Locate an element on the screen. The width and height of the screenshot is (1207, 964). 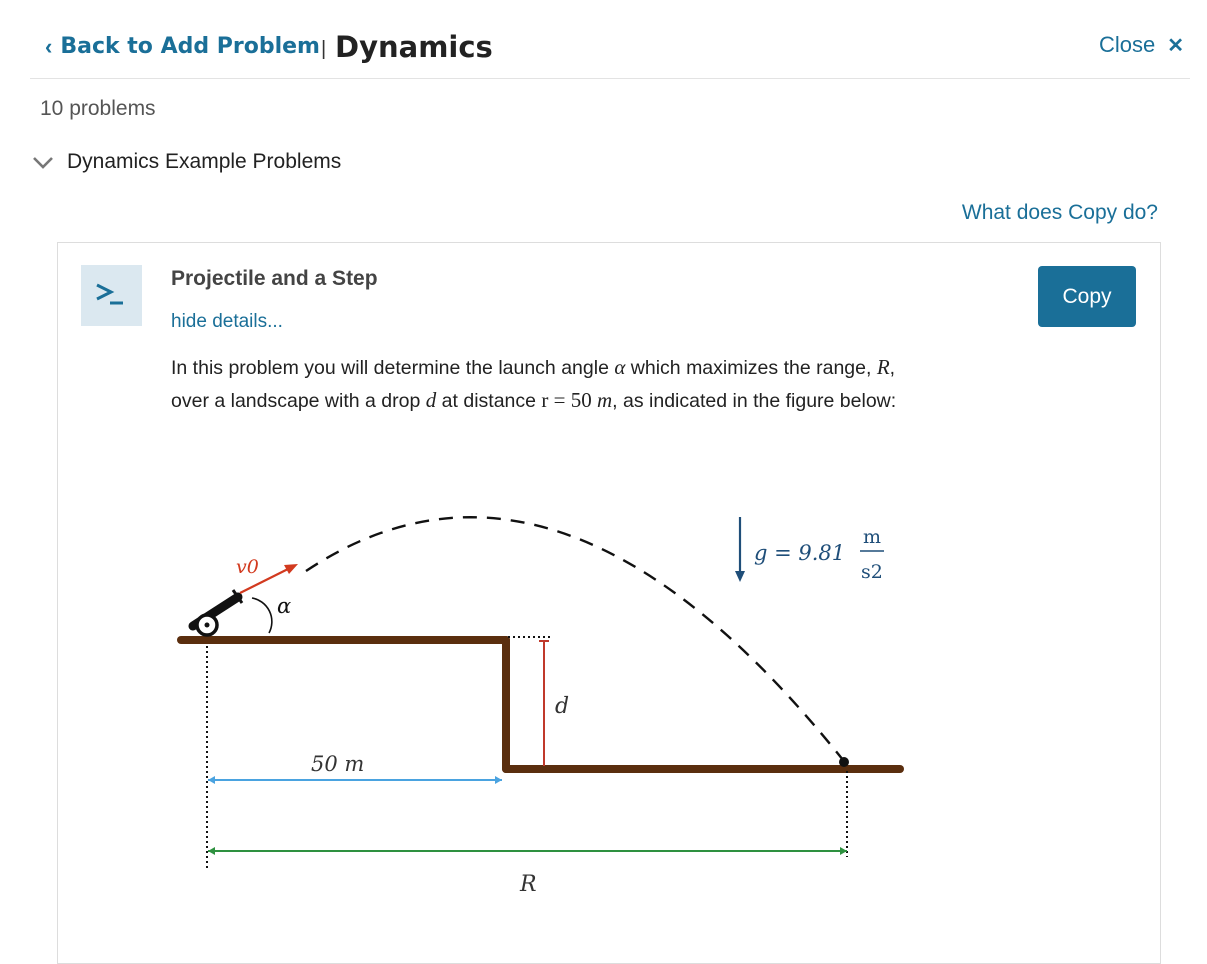
gravity-unit-num: m is located at coordinates (872, 537).